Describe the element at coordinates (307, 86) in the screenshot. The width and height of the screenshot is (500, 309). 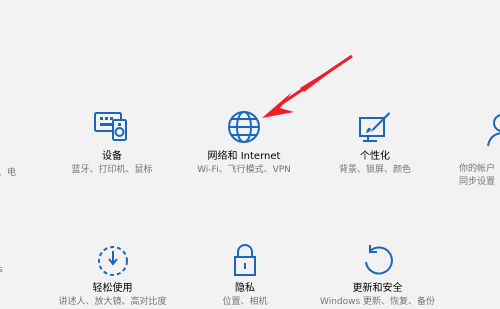
I see `annotation-arrow` at that location.